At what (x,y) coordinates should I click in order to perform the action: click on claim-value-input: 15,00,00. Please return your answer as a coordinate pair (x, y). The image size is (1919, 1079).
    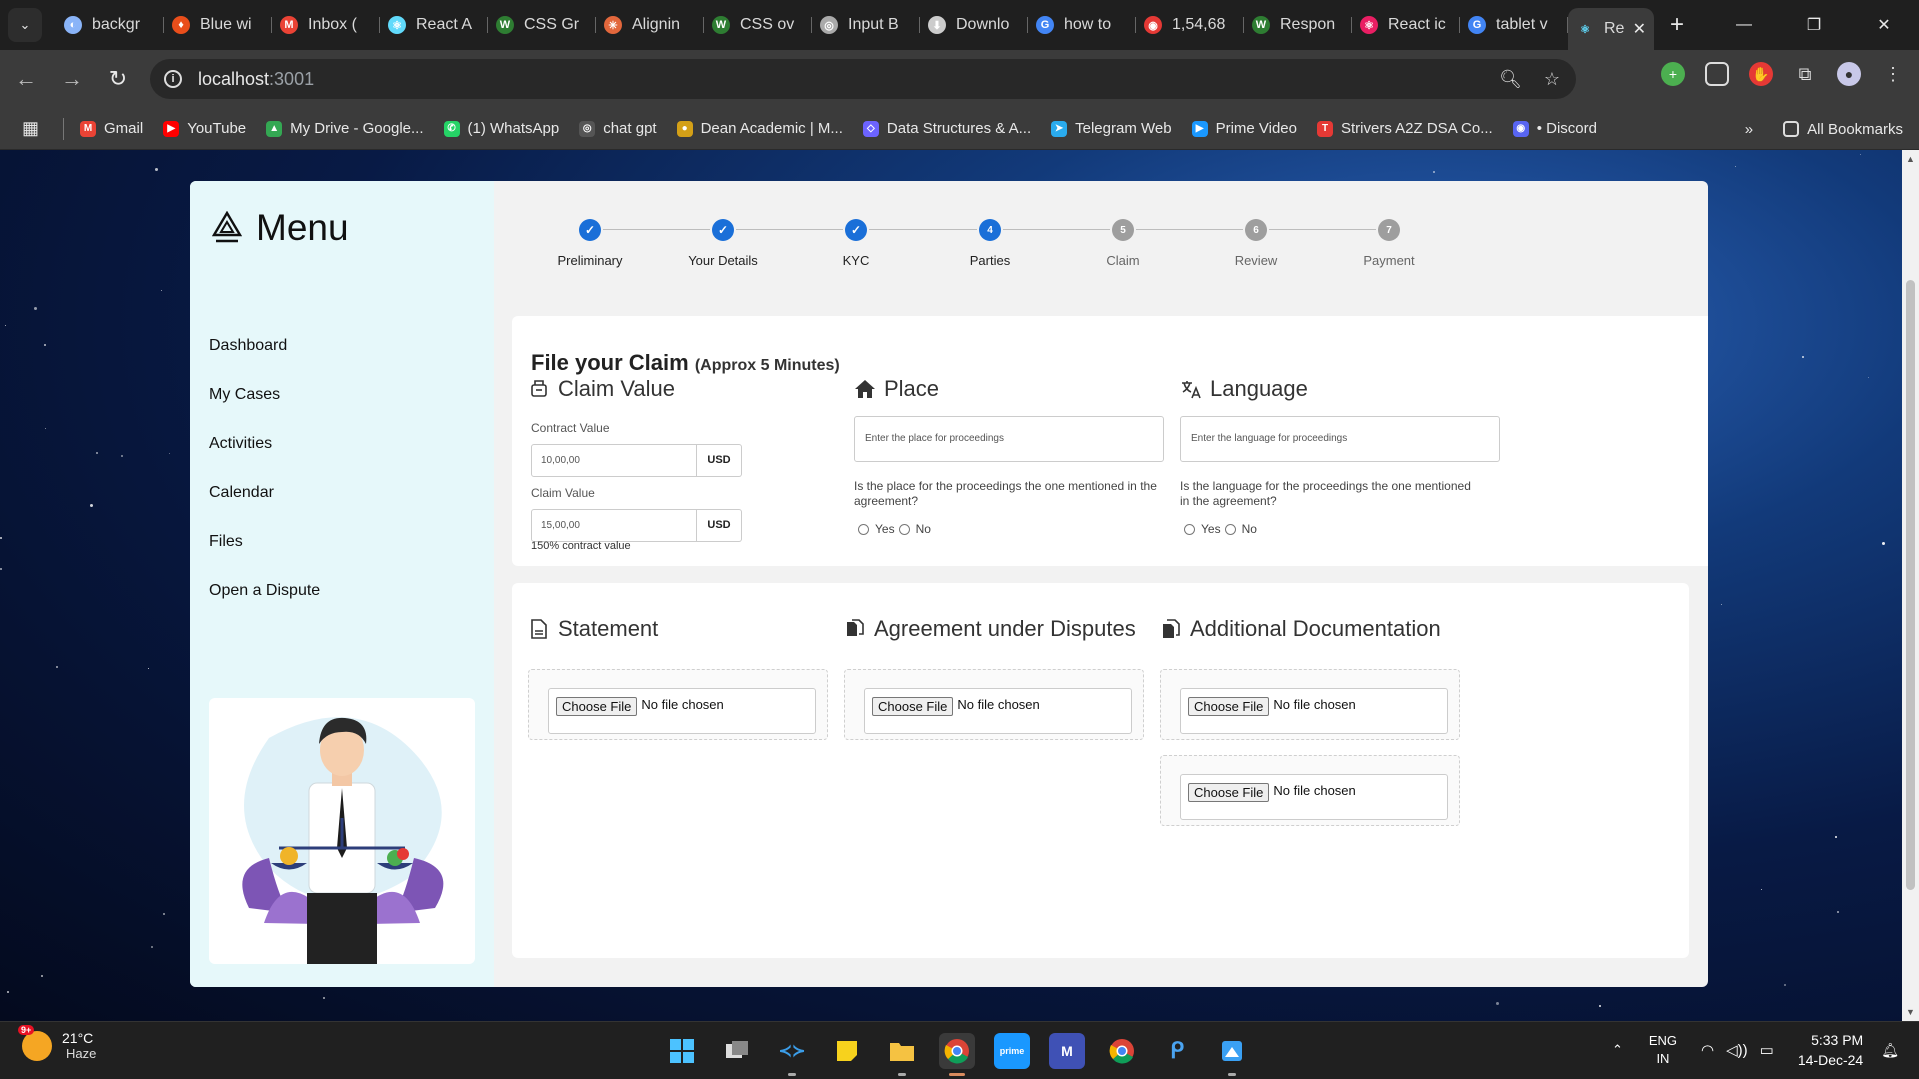
    Looking at the image, I should click on (614, 525).